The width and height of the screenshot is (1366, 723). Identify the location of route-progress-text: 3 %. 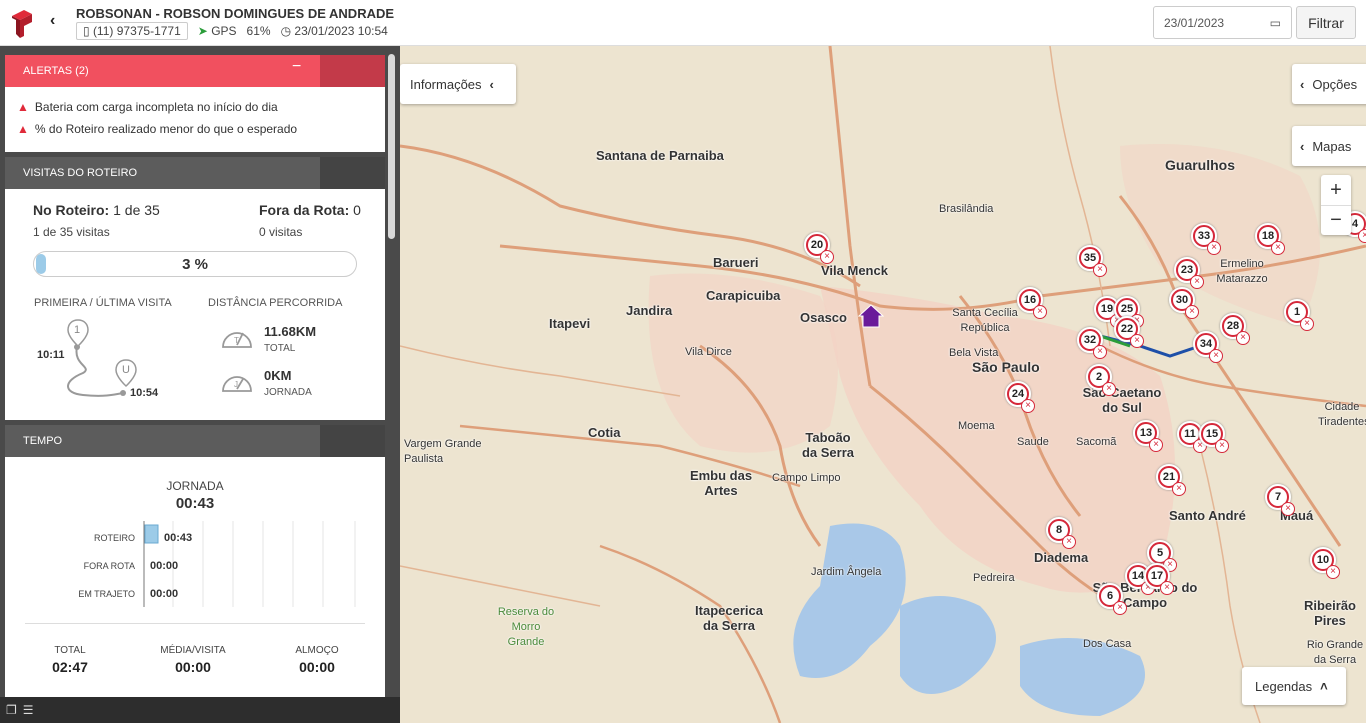
(195, 264).